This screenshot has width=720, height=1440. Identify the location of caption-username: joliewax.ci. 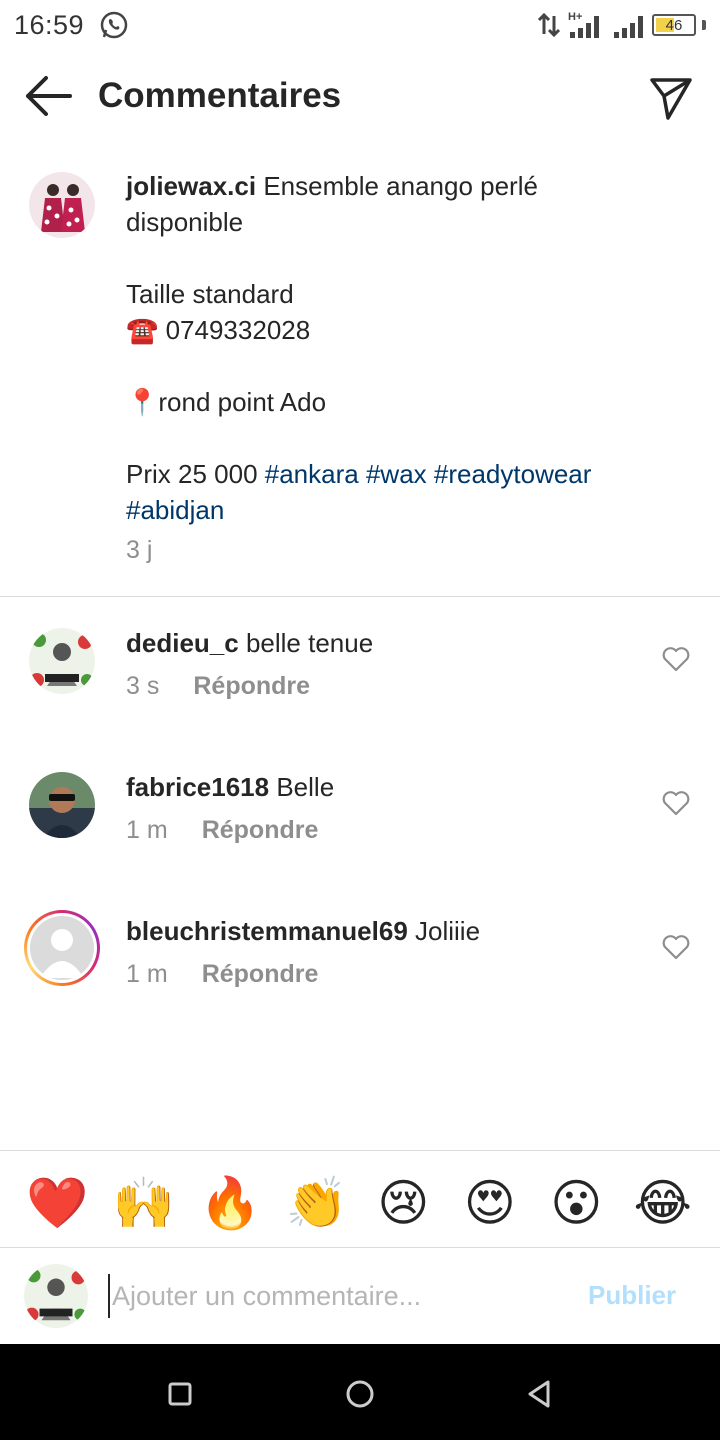
(191, 186).